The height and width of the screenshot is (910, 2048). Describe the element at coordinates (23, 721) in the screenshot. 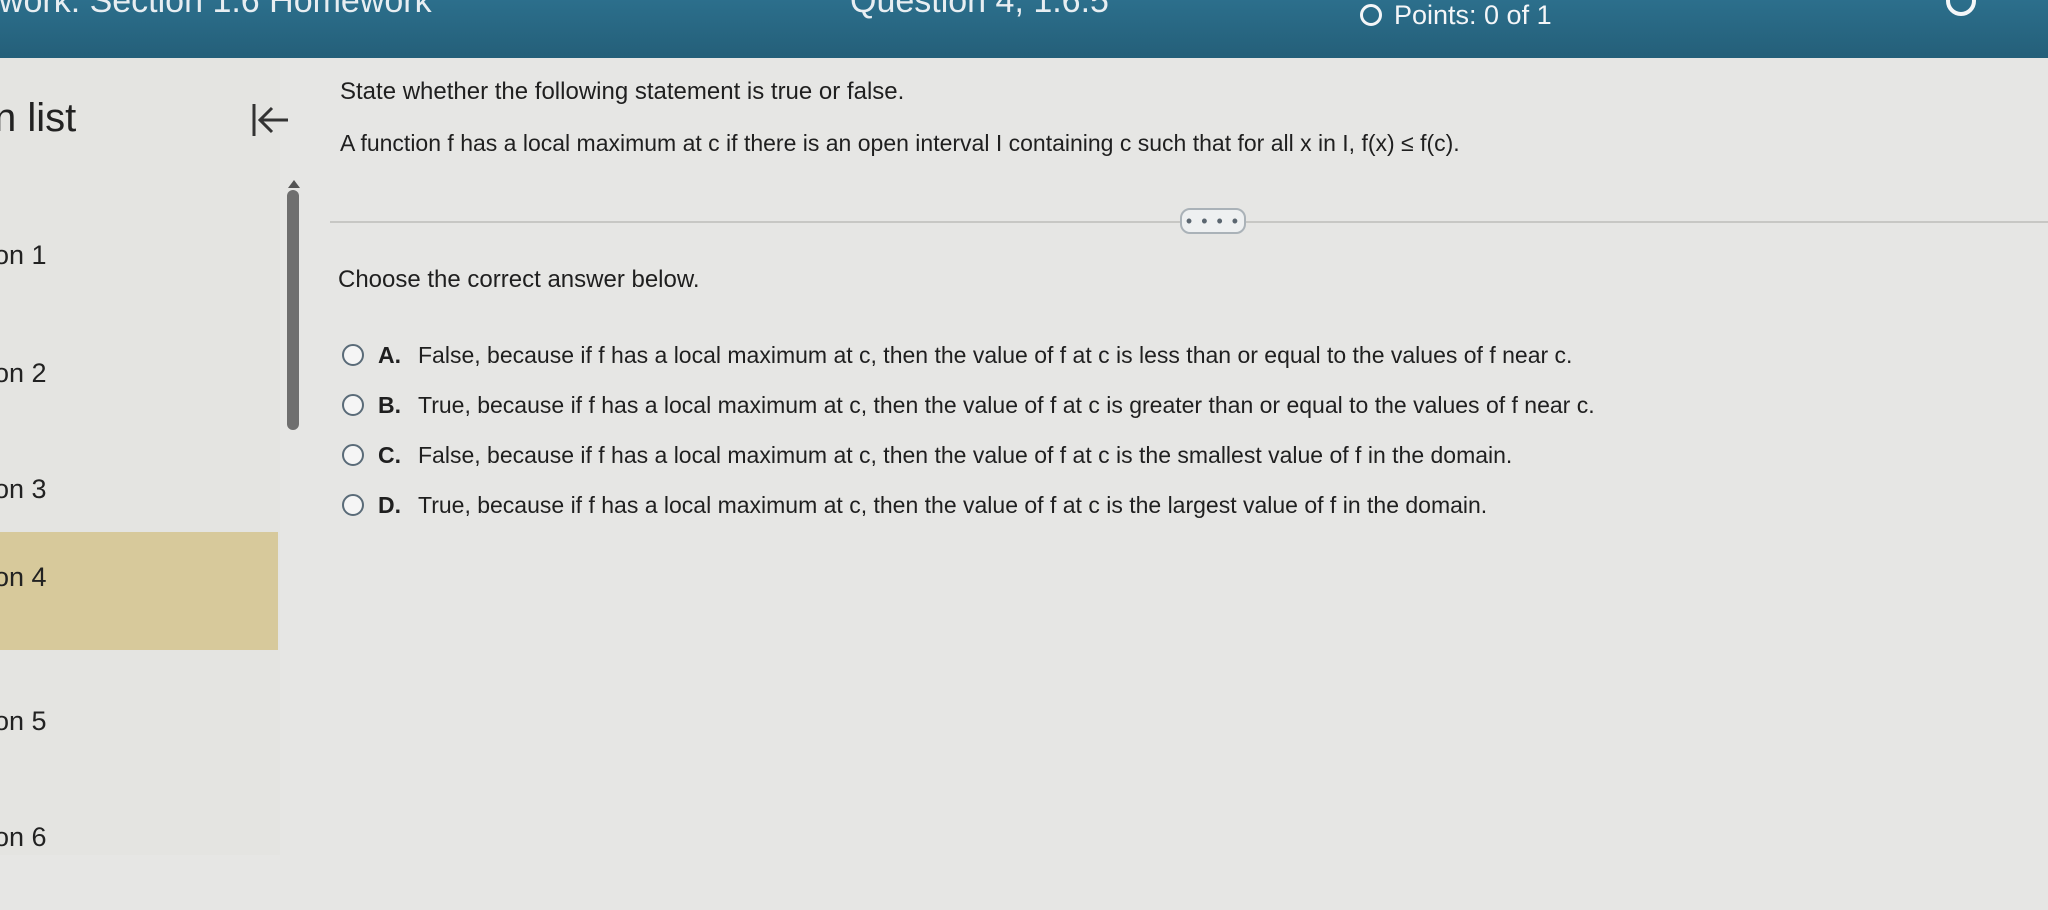

I see `sidebar-item-label: on 5` at that location.